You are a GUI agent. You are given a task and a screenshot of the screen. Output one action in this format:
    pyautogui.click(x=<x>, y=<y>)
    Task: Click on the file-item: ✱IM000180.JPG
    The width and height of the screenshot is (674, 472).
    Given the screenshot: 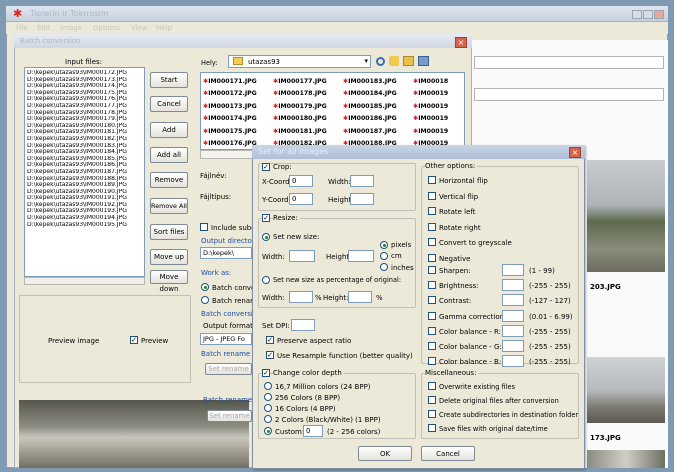 What is the action you would take?
    pyautogui.click(x=300, y=119)
    